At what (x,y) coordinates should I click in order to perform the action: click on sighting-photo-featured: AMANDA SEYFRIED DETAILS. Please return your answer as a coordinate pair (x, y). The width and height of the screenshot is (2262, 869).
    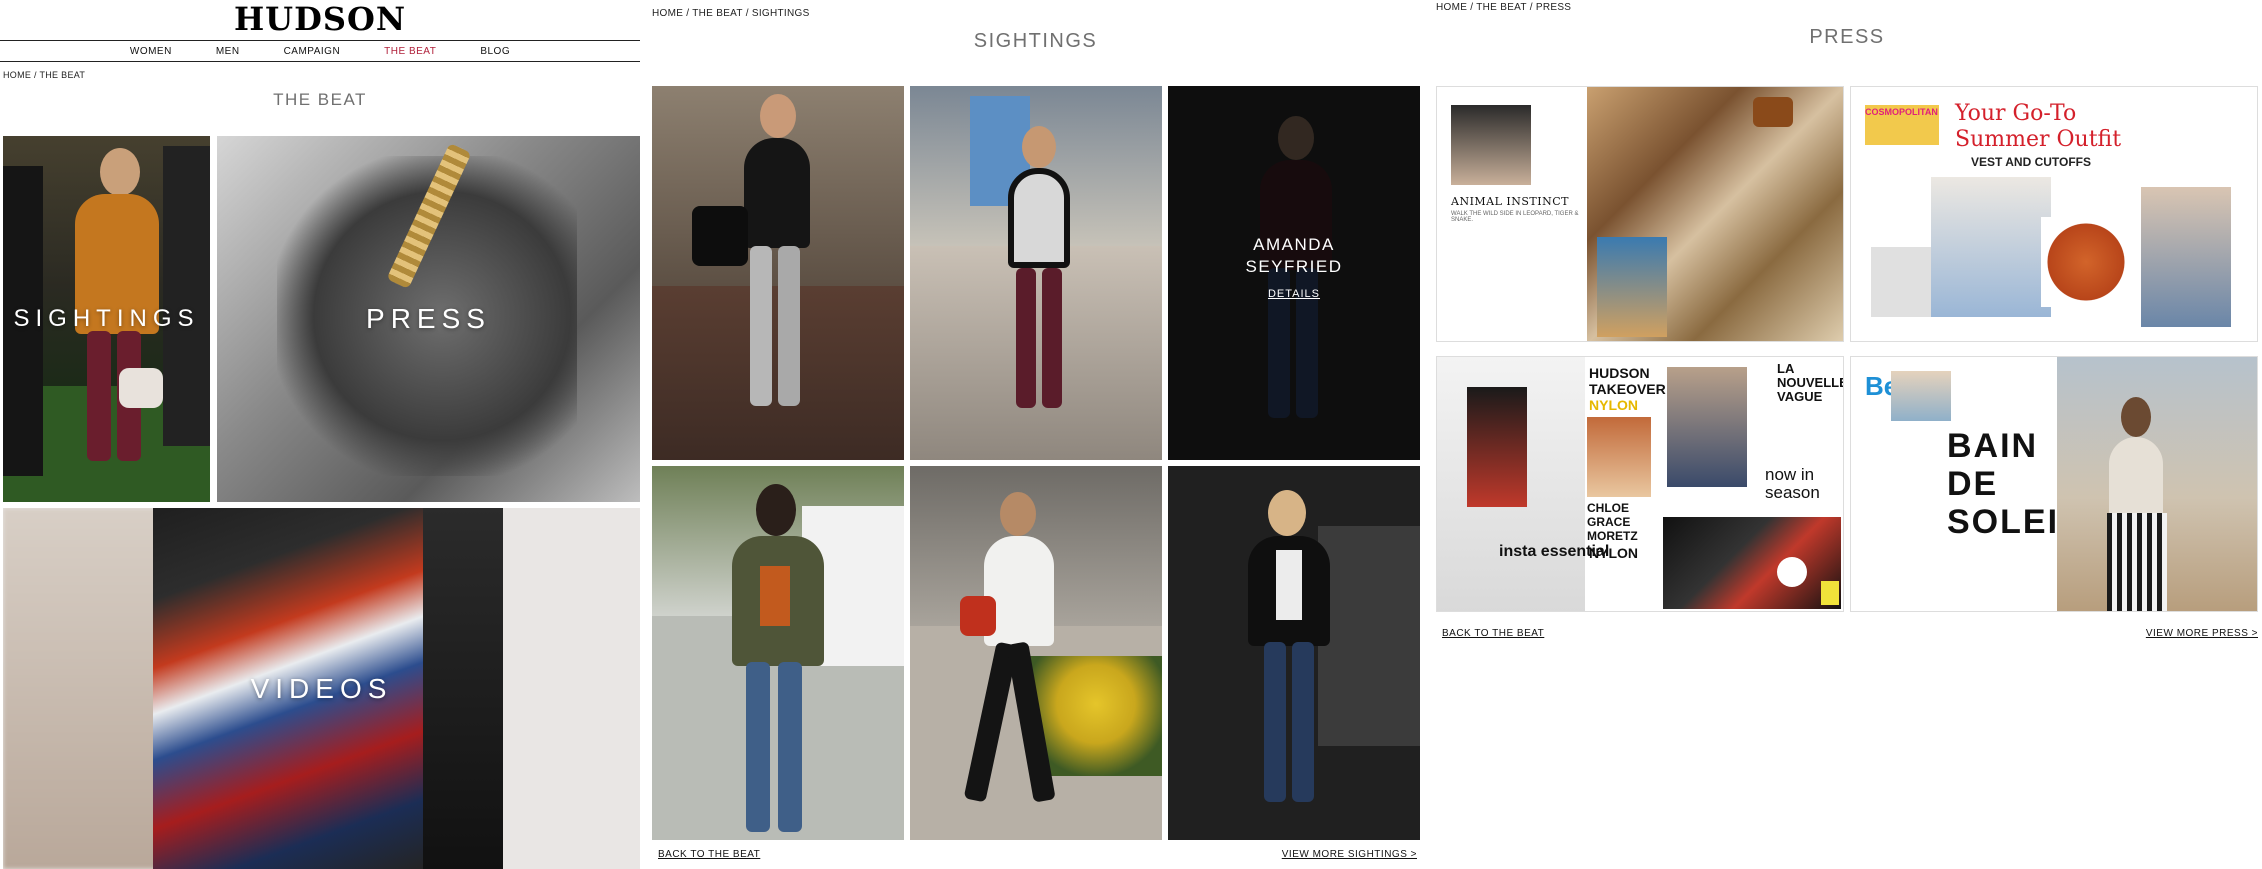
    Looking at the image, I should click on (1294, 273).